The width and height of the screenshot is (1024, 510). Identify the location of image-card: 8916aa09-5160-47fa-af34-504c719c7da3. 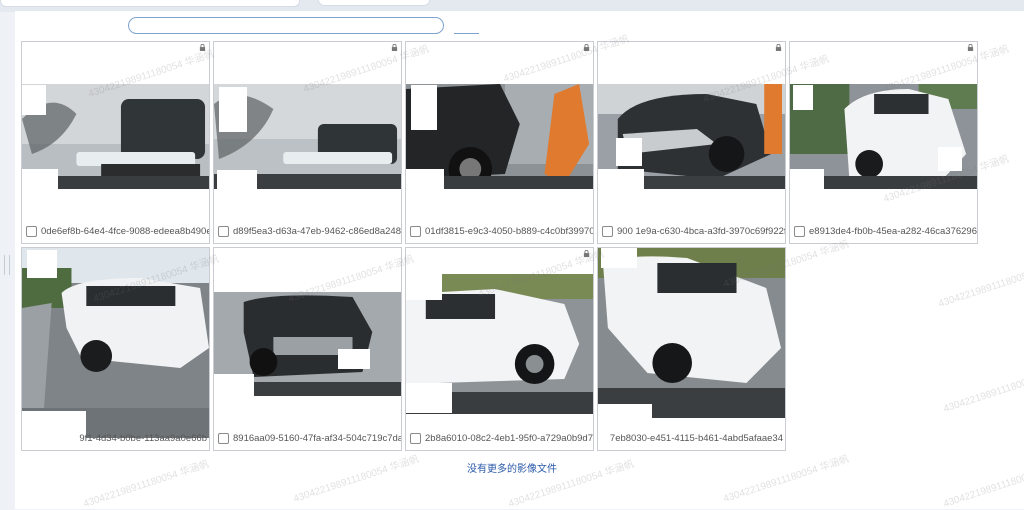
(307, 349).